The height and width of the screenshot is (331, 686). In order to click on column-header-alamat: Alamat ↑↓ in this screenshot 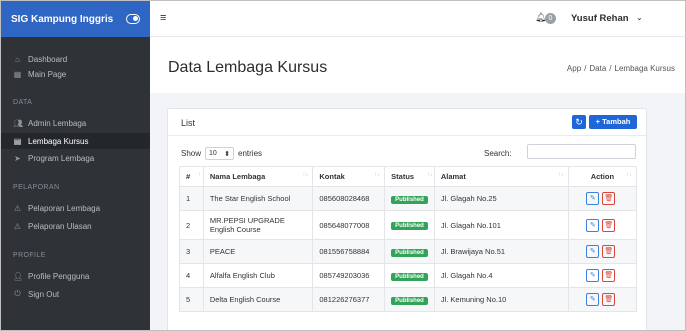, I will do `click(501, 176)`.